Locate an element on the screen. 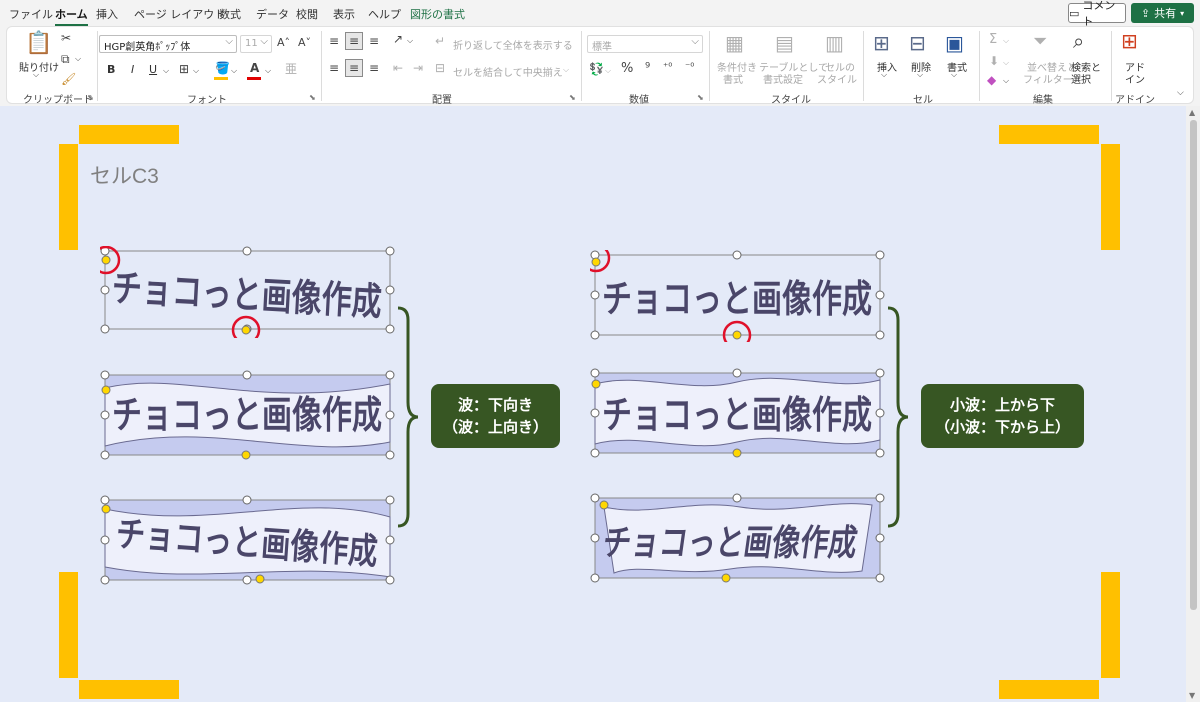 The height and width of the screenshot is (702, 1200). align-right-icon: ≡ is located at coordinates (374, 68).